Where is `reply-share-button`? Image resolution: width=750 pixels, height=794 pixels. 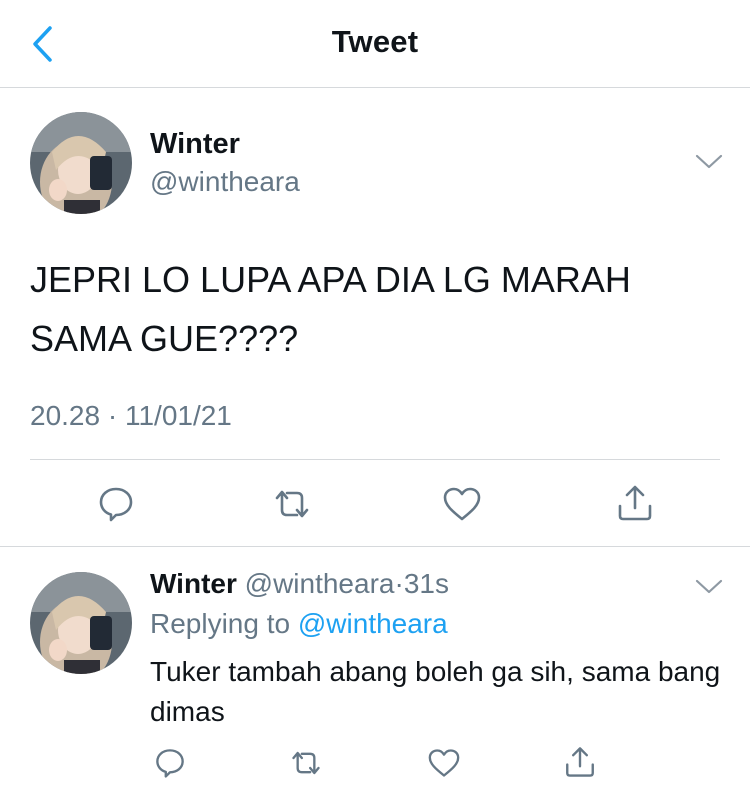 reply-share-button is located at coordinates (580, 762).